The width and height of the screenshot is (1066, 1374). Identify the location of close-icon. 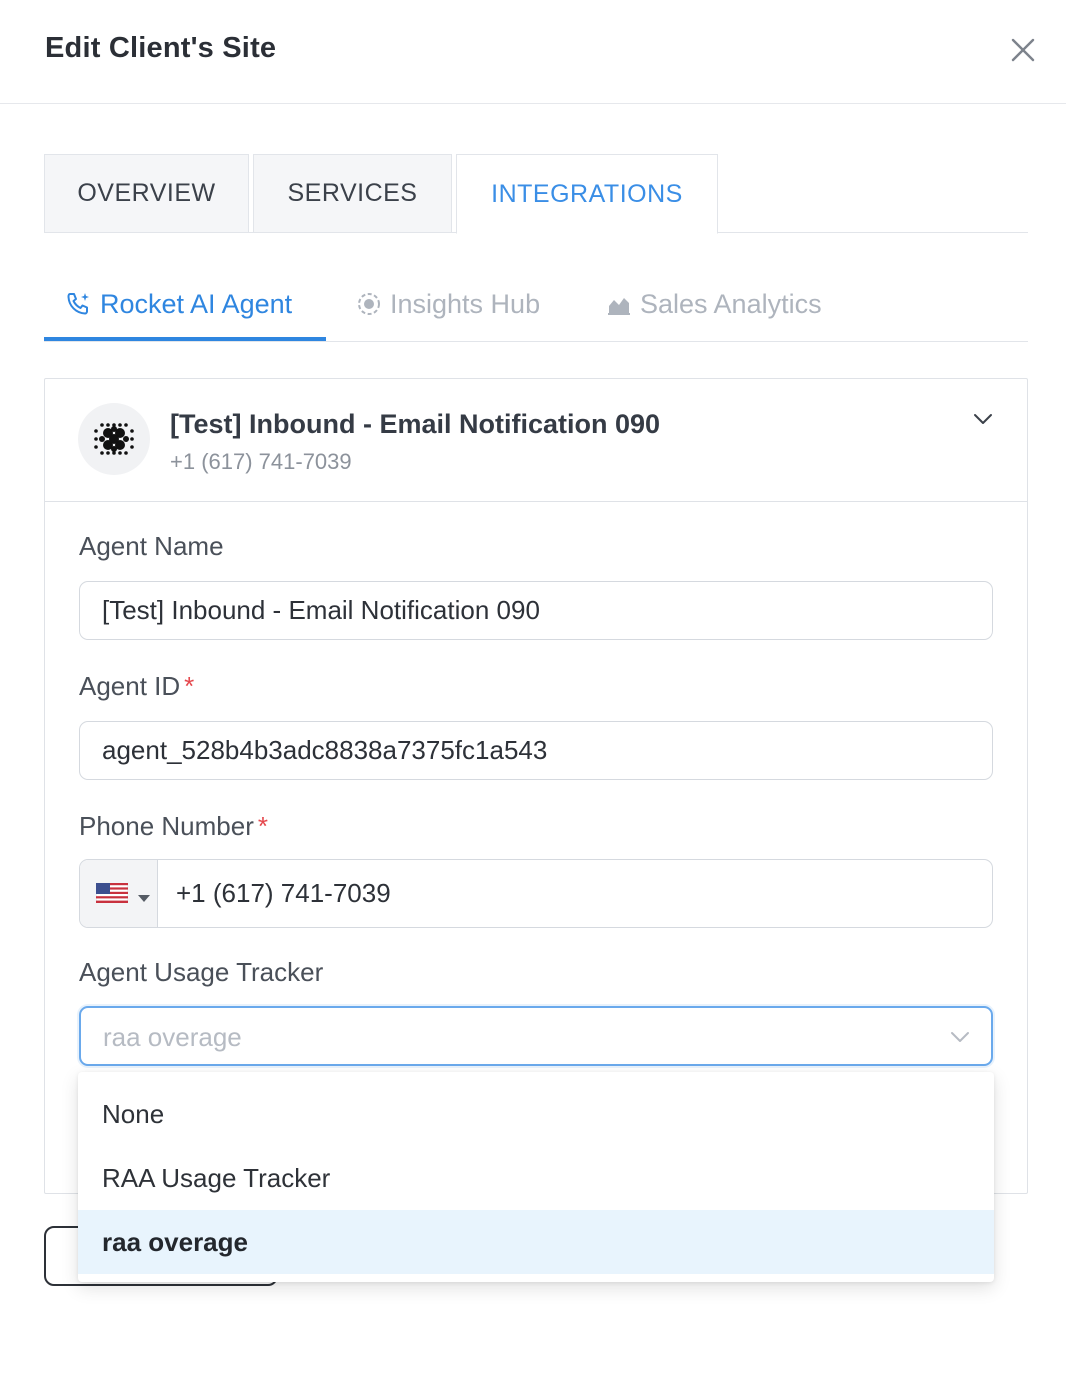
(1023, 50).